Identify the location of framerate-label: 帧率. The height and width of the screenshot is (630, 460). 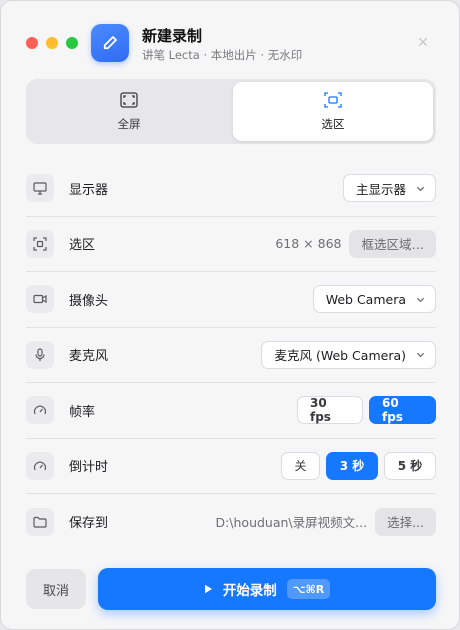
(82, 412).